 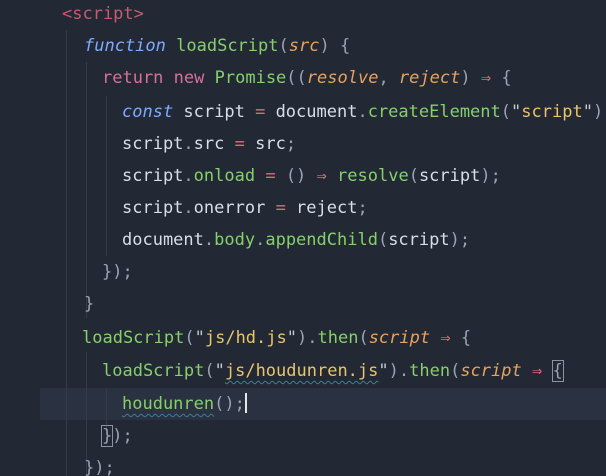 I want to click on code-line: <script>, so click(x=103, y=15).